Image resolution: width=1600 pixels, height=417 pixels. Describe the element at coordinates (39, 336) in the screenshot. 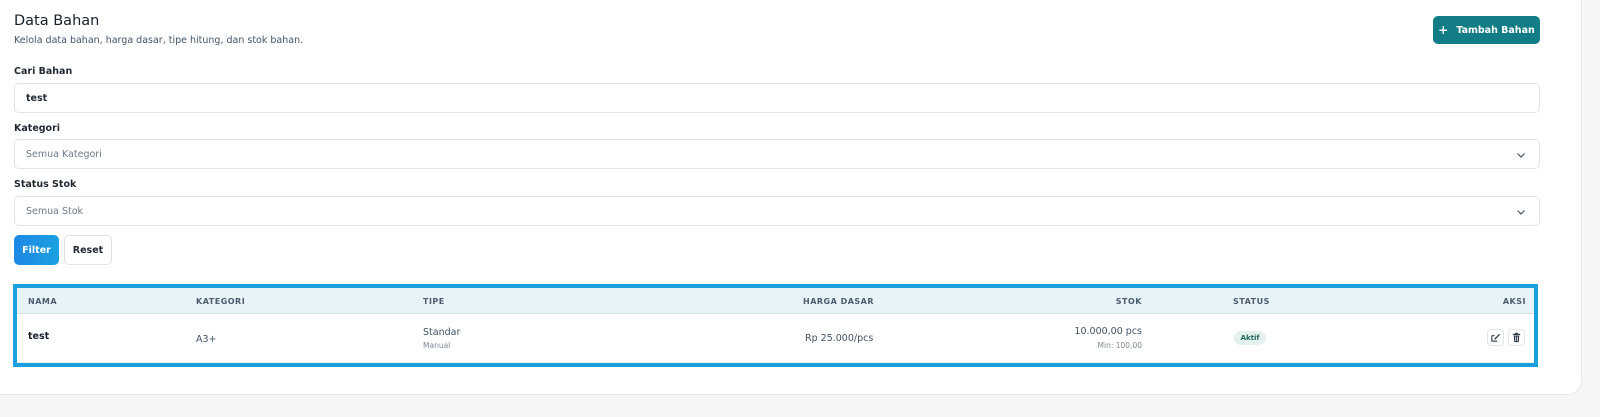

I see `cell-nama: test` at that location.